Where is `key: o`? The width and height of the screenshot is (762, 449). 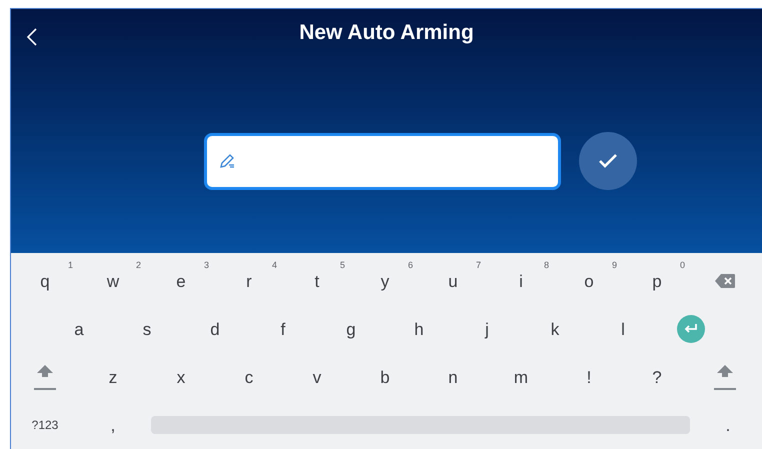 key: o is located at coordinates (589, 281).